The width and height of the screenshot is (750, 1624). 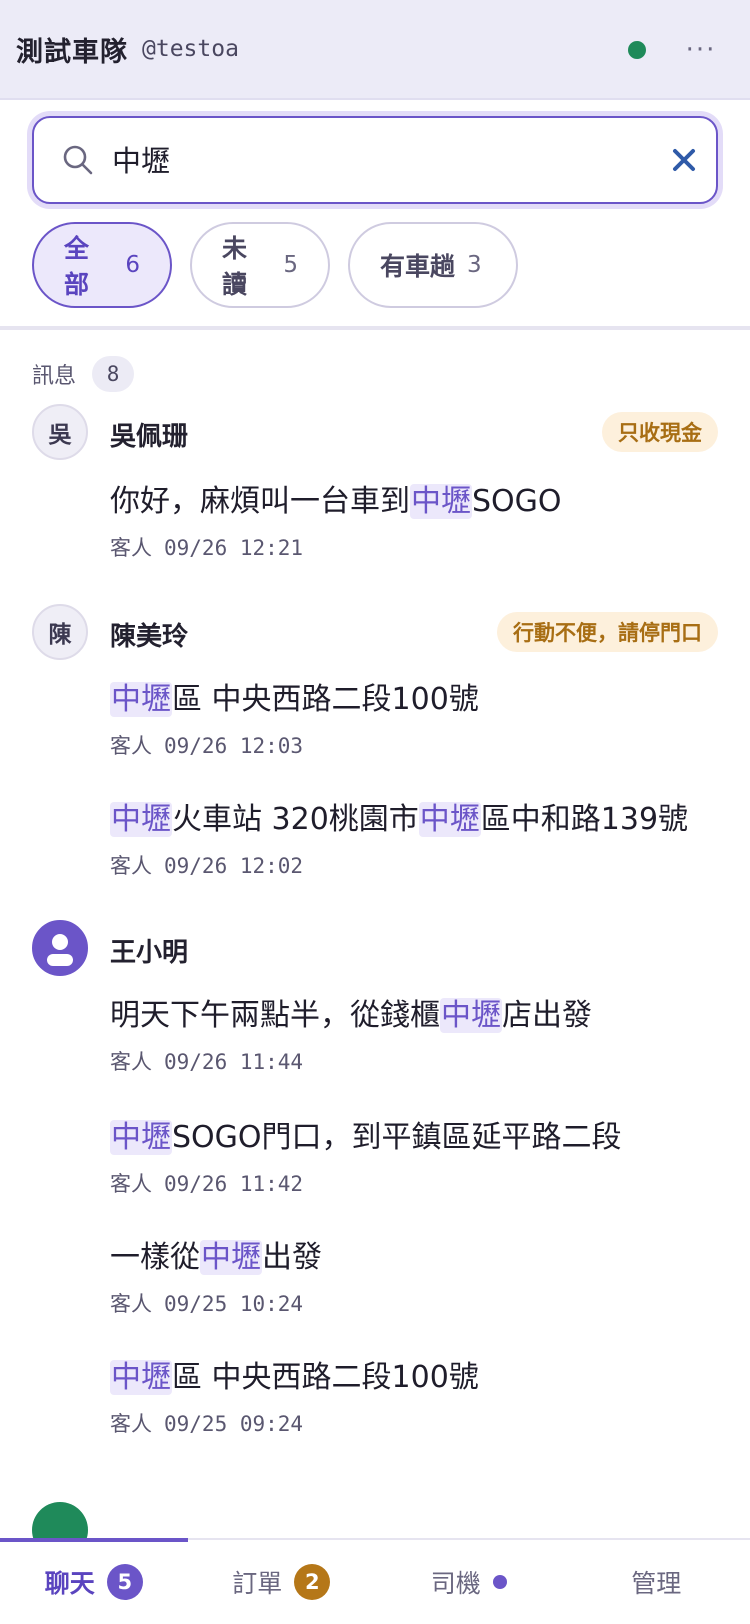 What do you see at coordinates (312, 1582) in the screenshot?
I see `order-count-badge: 2` at bounding box center [312, 1582].